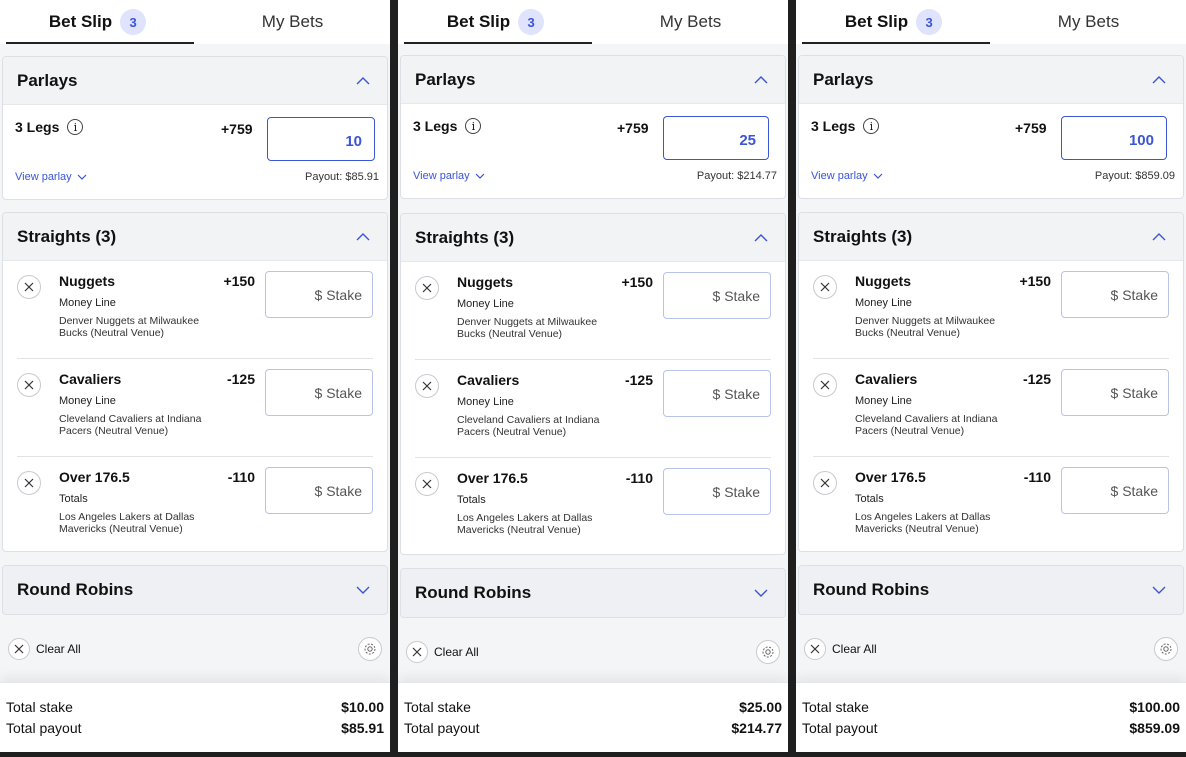 Image resolution: width=1186 pixels, height=757 pixels. Describe the element at coordinates (1031, 128) in the screenshot. I see `parlay-odds: +759` at that location.